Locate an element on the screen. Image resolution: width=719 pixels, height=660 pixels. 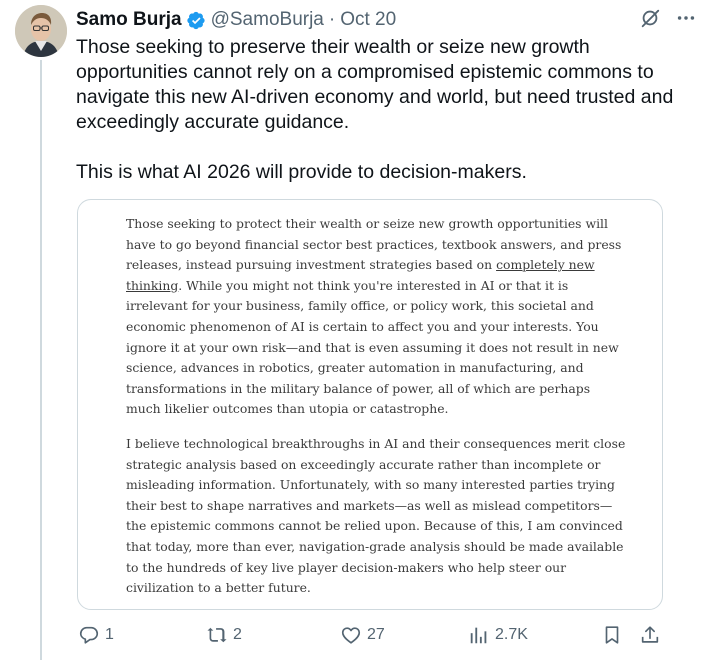
header-actions is located at coordinates (668, 18).